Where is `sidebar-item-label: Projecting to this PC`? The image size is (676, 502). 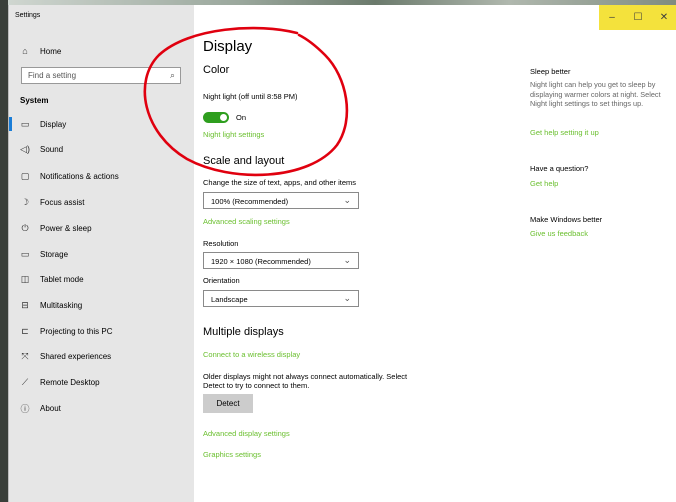 sidebar-item-label: Projecting to this PC is located at coordinates (76, 331).